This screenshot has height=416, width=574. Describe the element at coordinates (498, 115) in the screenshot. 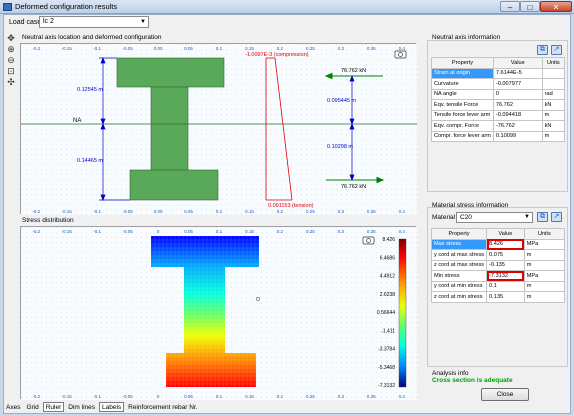

I see `table-row: Tensile force lever arm -0.094418 m` at that location.